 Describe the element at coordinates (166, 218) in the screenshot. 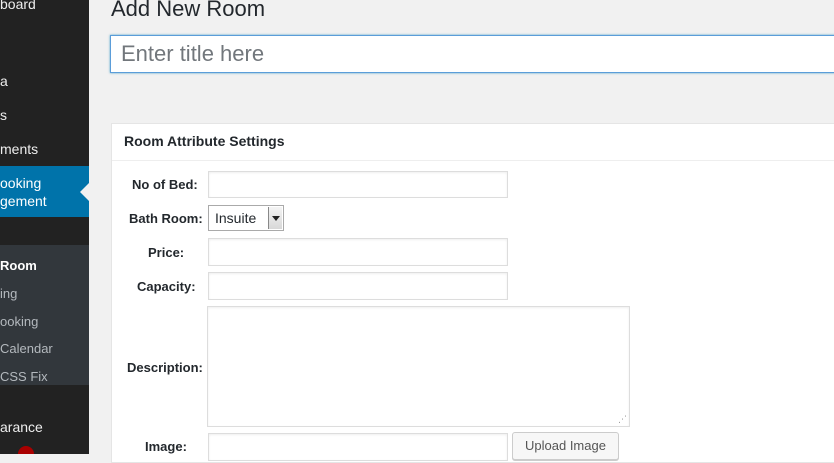

I see `bath-room-label: Bath Room:` at that location.